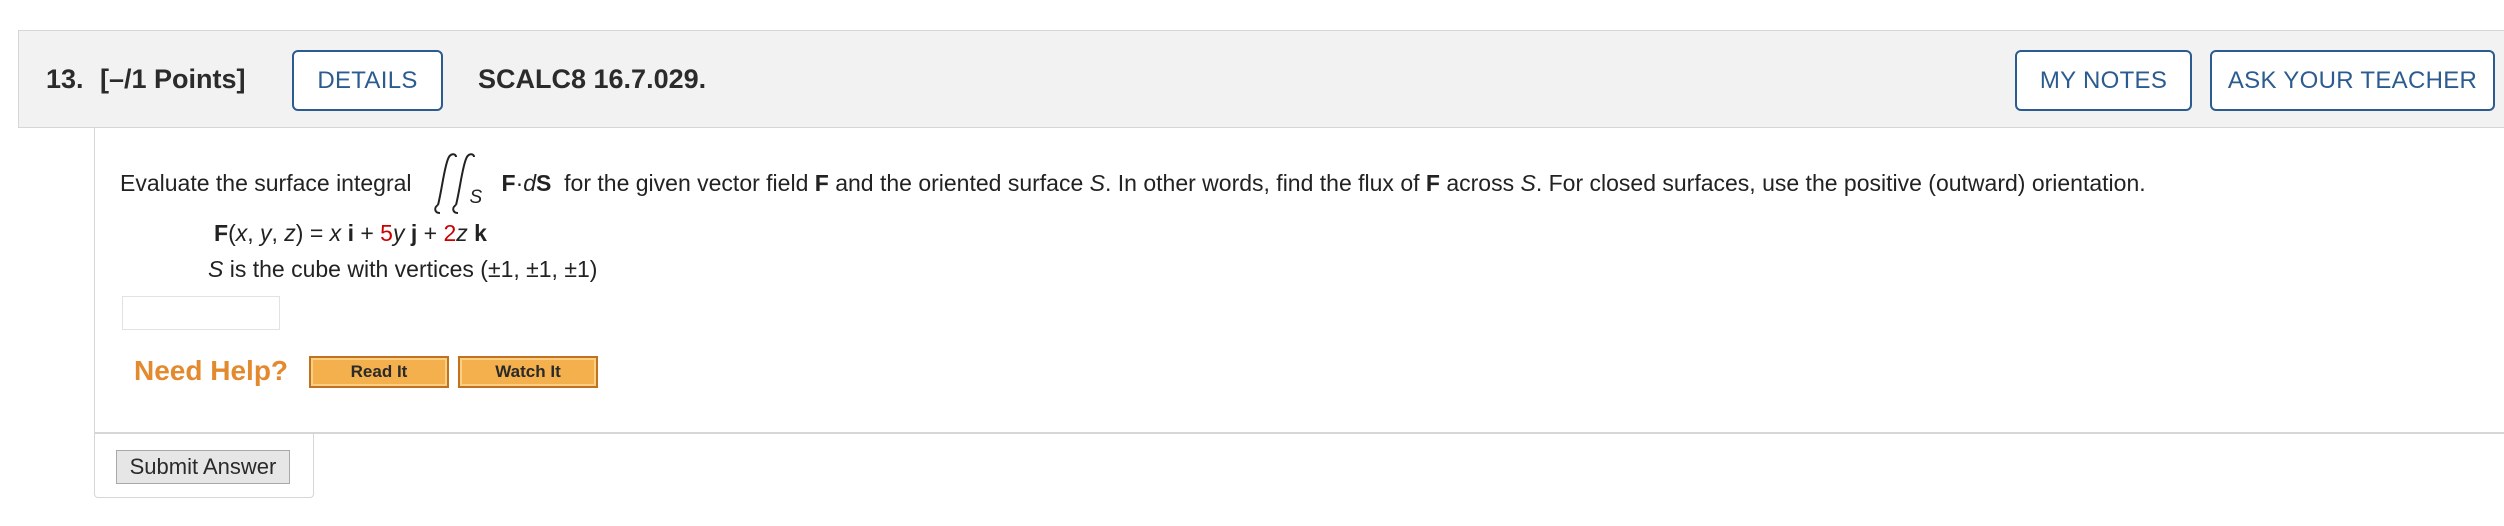 The image size is (2504, 526). What do you see at coordinates (65, 79) in the screenshot?
I see `question-number: 13.` at bounding box center [65, 79].